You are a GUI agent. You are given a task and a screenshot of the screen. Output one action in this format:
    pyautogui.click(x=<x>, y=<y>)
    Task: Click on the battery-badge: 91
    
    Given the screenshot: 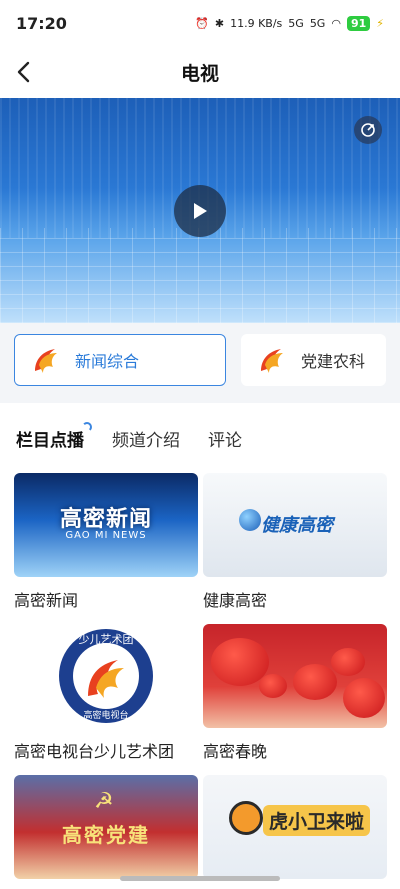 What is the action you would take?
    pyautogui.click(x=358, y=23)
    